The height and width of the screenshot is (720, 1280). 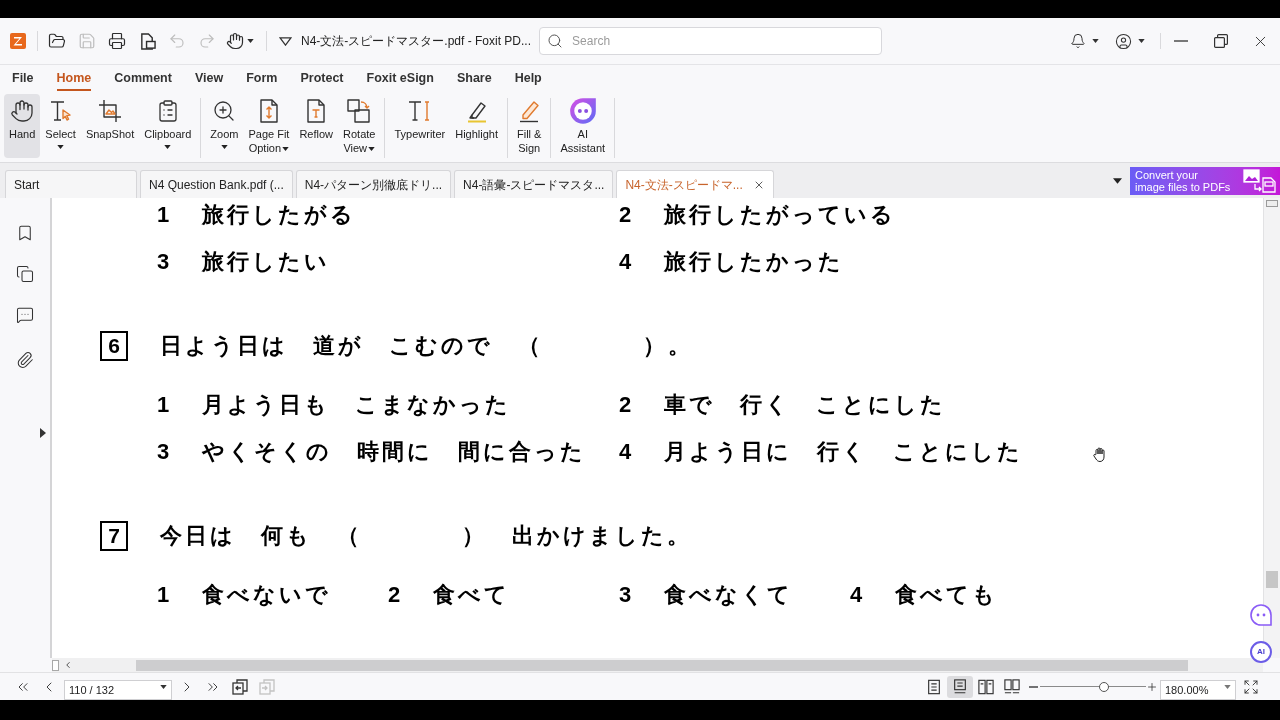 I want to click on crop-image-icon, so click(x=110, y=111).